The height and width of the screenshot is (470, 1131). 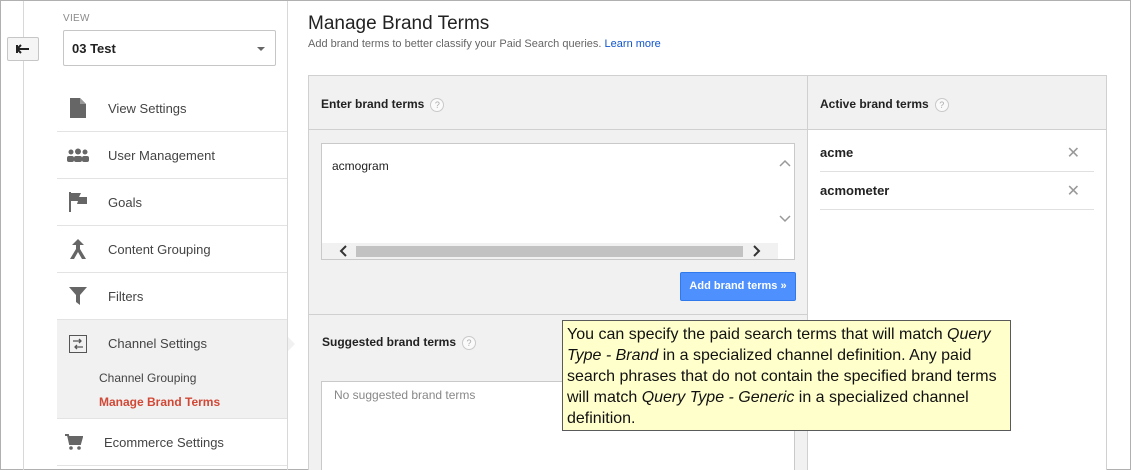 What do you see at coordinates (159, 402) in the screenshot?
I see `sidebar-subitem-manage-brand-terms: Manage Brand Terms` at bounding box center [159, 402].